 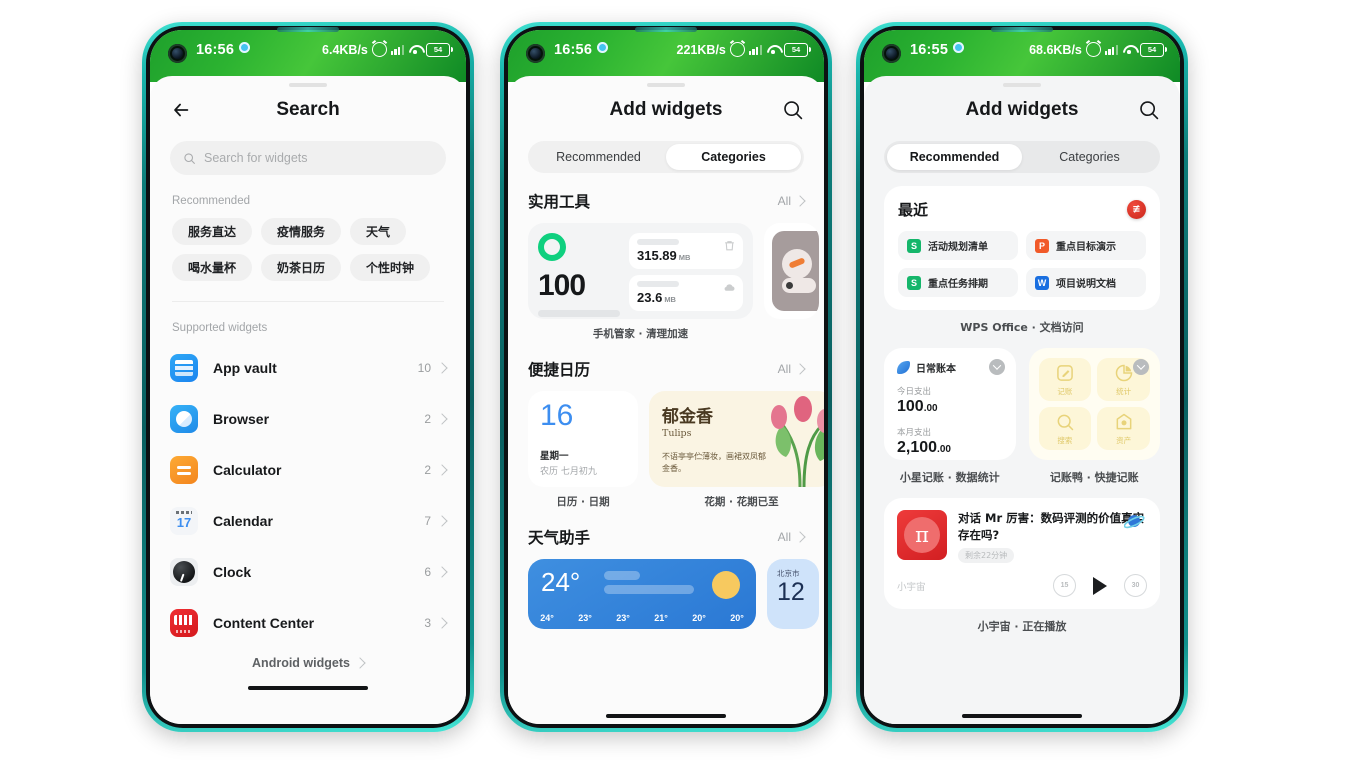 What do you see at coordinates (583, 450) in the screenshot?
I see `widget-date: 16 星期一 农历 七月初九 日历 · 日期` at bounding box center [583, 450].